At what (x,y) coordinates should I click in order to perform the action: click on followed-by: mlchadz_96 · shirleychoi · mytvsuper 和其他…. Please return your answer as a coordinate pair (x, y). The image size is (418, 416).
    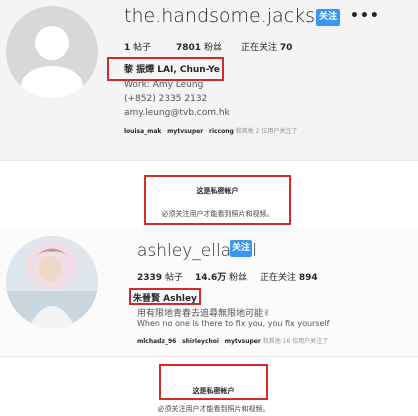
    Looking at the image, I should click on (232, 340).